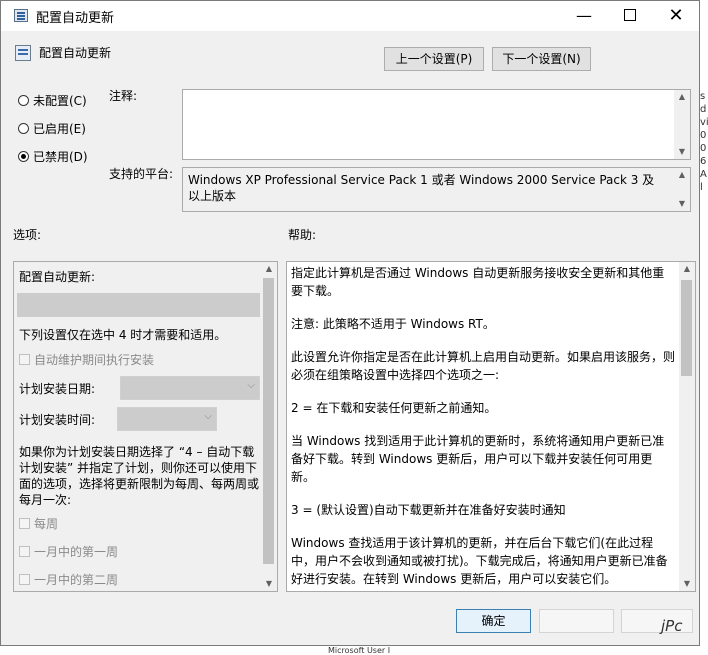  What do you see at coordinates (138, 468) in the screenshot?
I see `schedule-description-line: 计划安装” 并指定了计划，则你还可以使用下` at bounding box center [138, 468].